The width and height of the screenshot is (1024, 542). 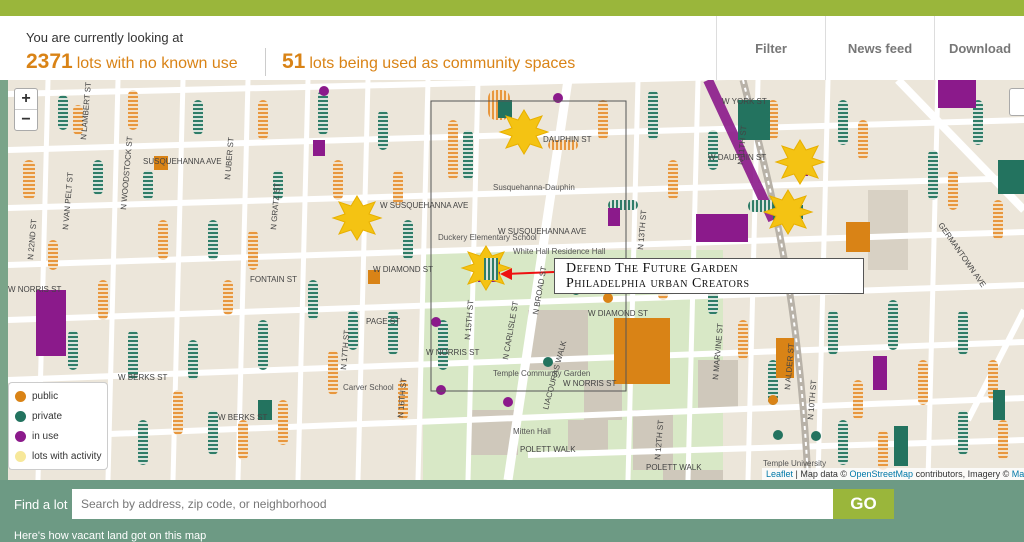 What do you see at coordinates (273, 279) in the screenshot?
I see `street-label: FONTAIN ST` at bounding box center [273, 279].